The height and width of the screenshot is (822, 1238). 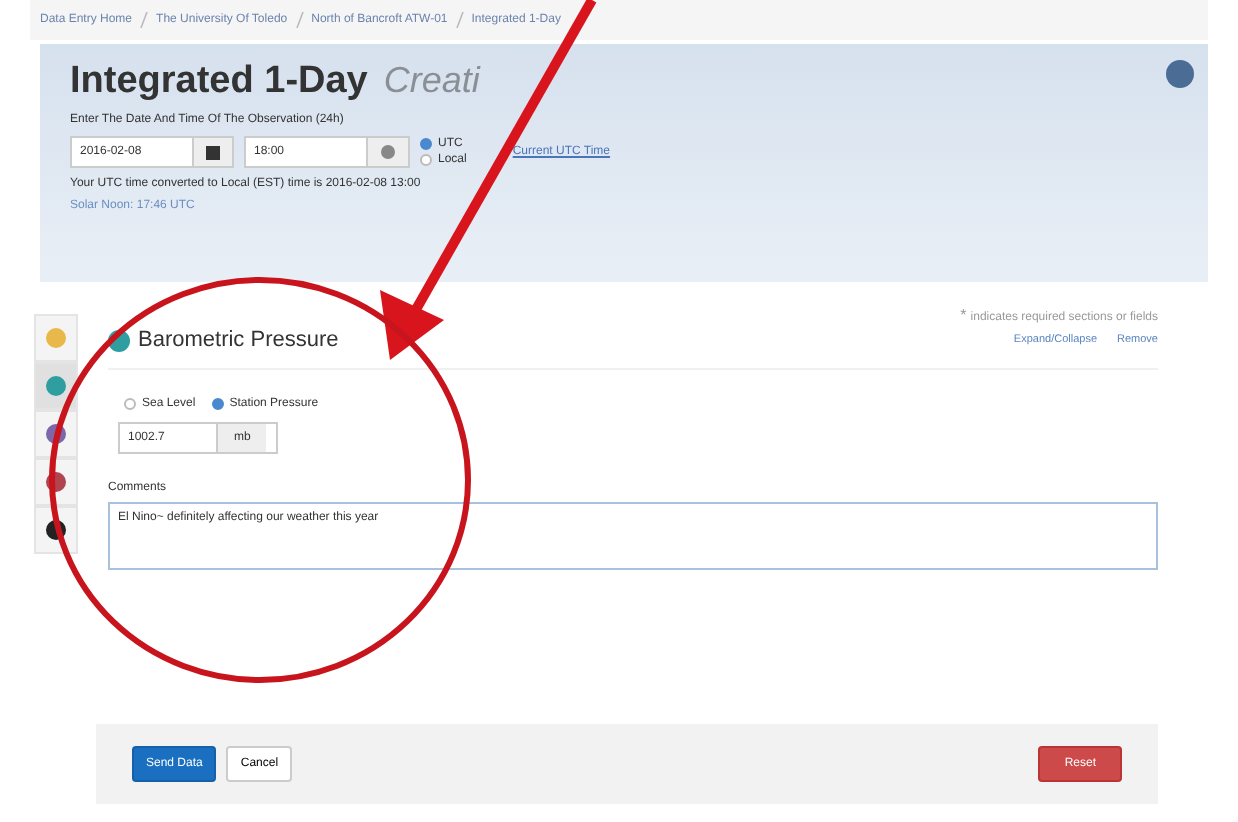 What do you see at coordinates (238, 340) in the screenshot?
I see `section-title: Barometric Pressure` at bounding box center [238, 340].